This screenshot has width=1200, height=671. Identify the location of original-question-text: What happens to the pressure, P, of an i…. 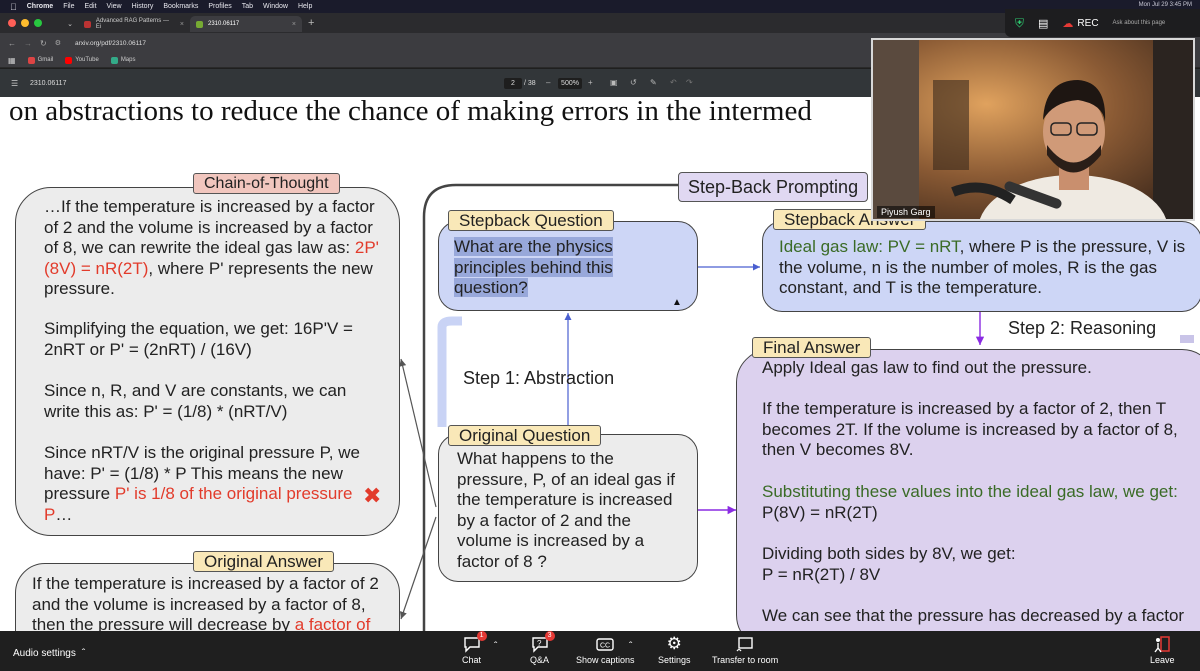
(566, 510).